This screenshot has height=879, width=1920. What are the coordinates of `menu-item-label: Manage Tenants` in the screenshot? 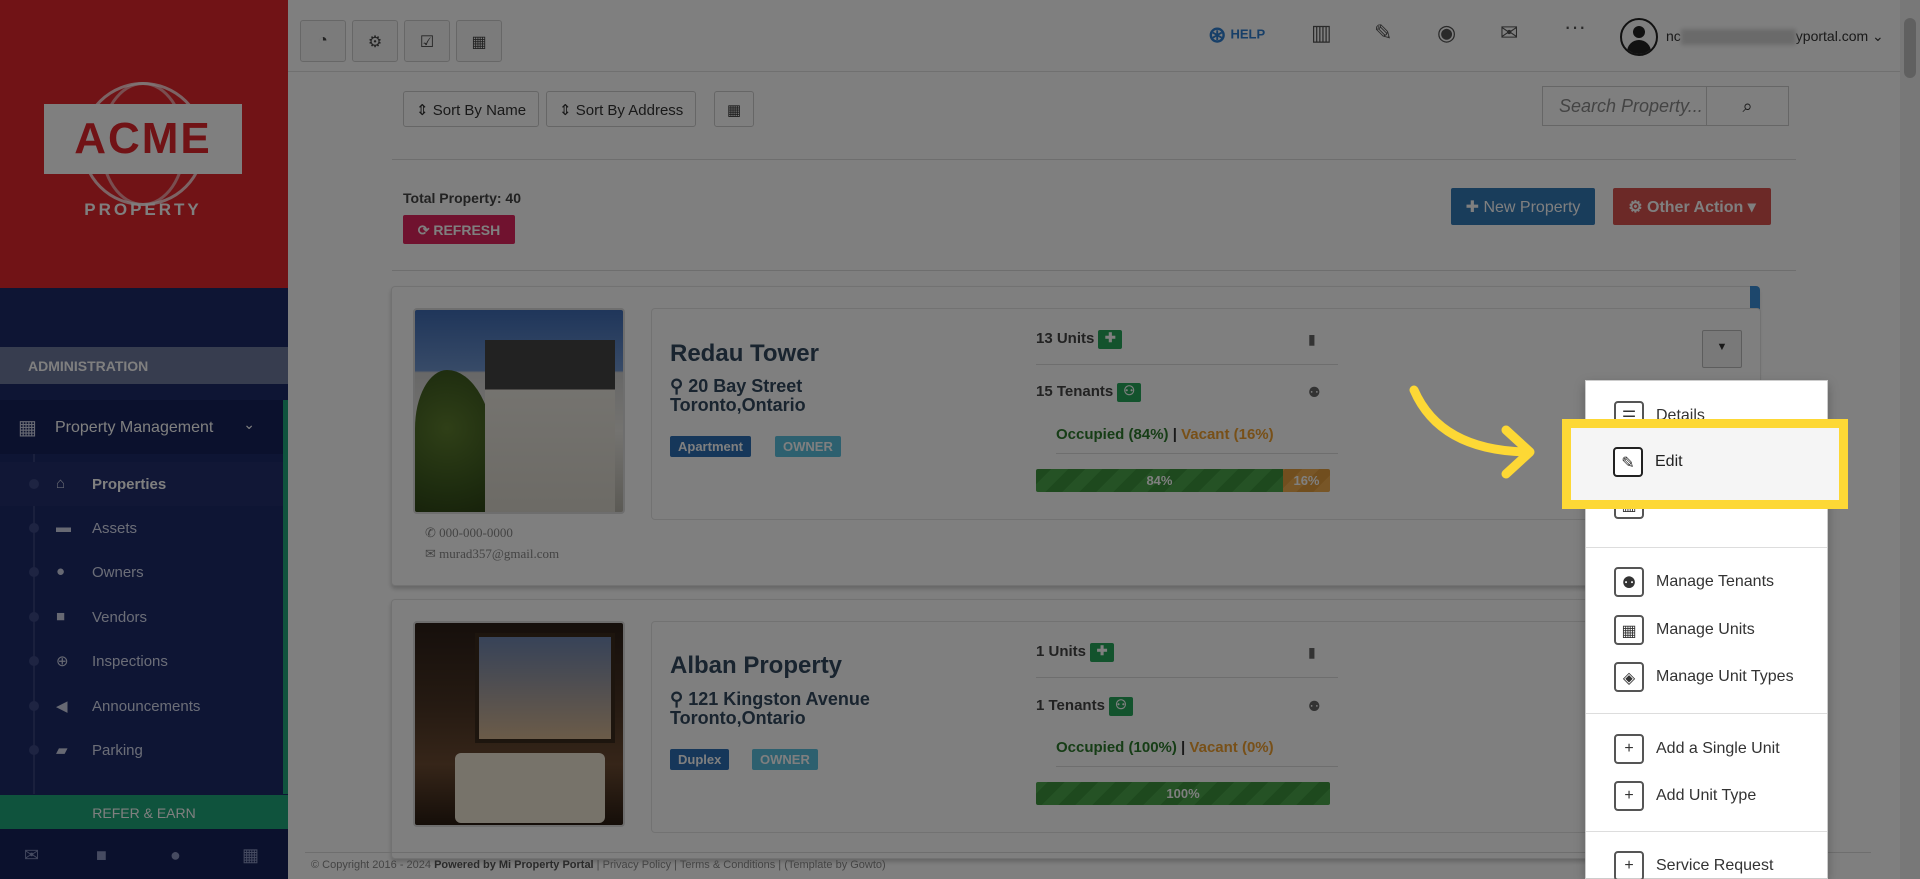 It's located at (1715, 581).